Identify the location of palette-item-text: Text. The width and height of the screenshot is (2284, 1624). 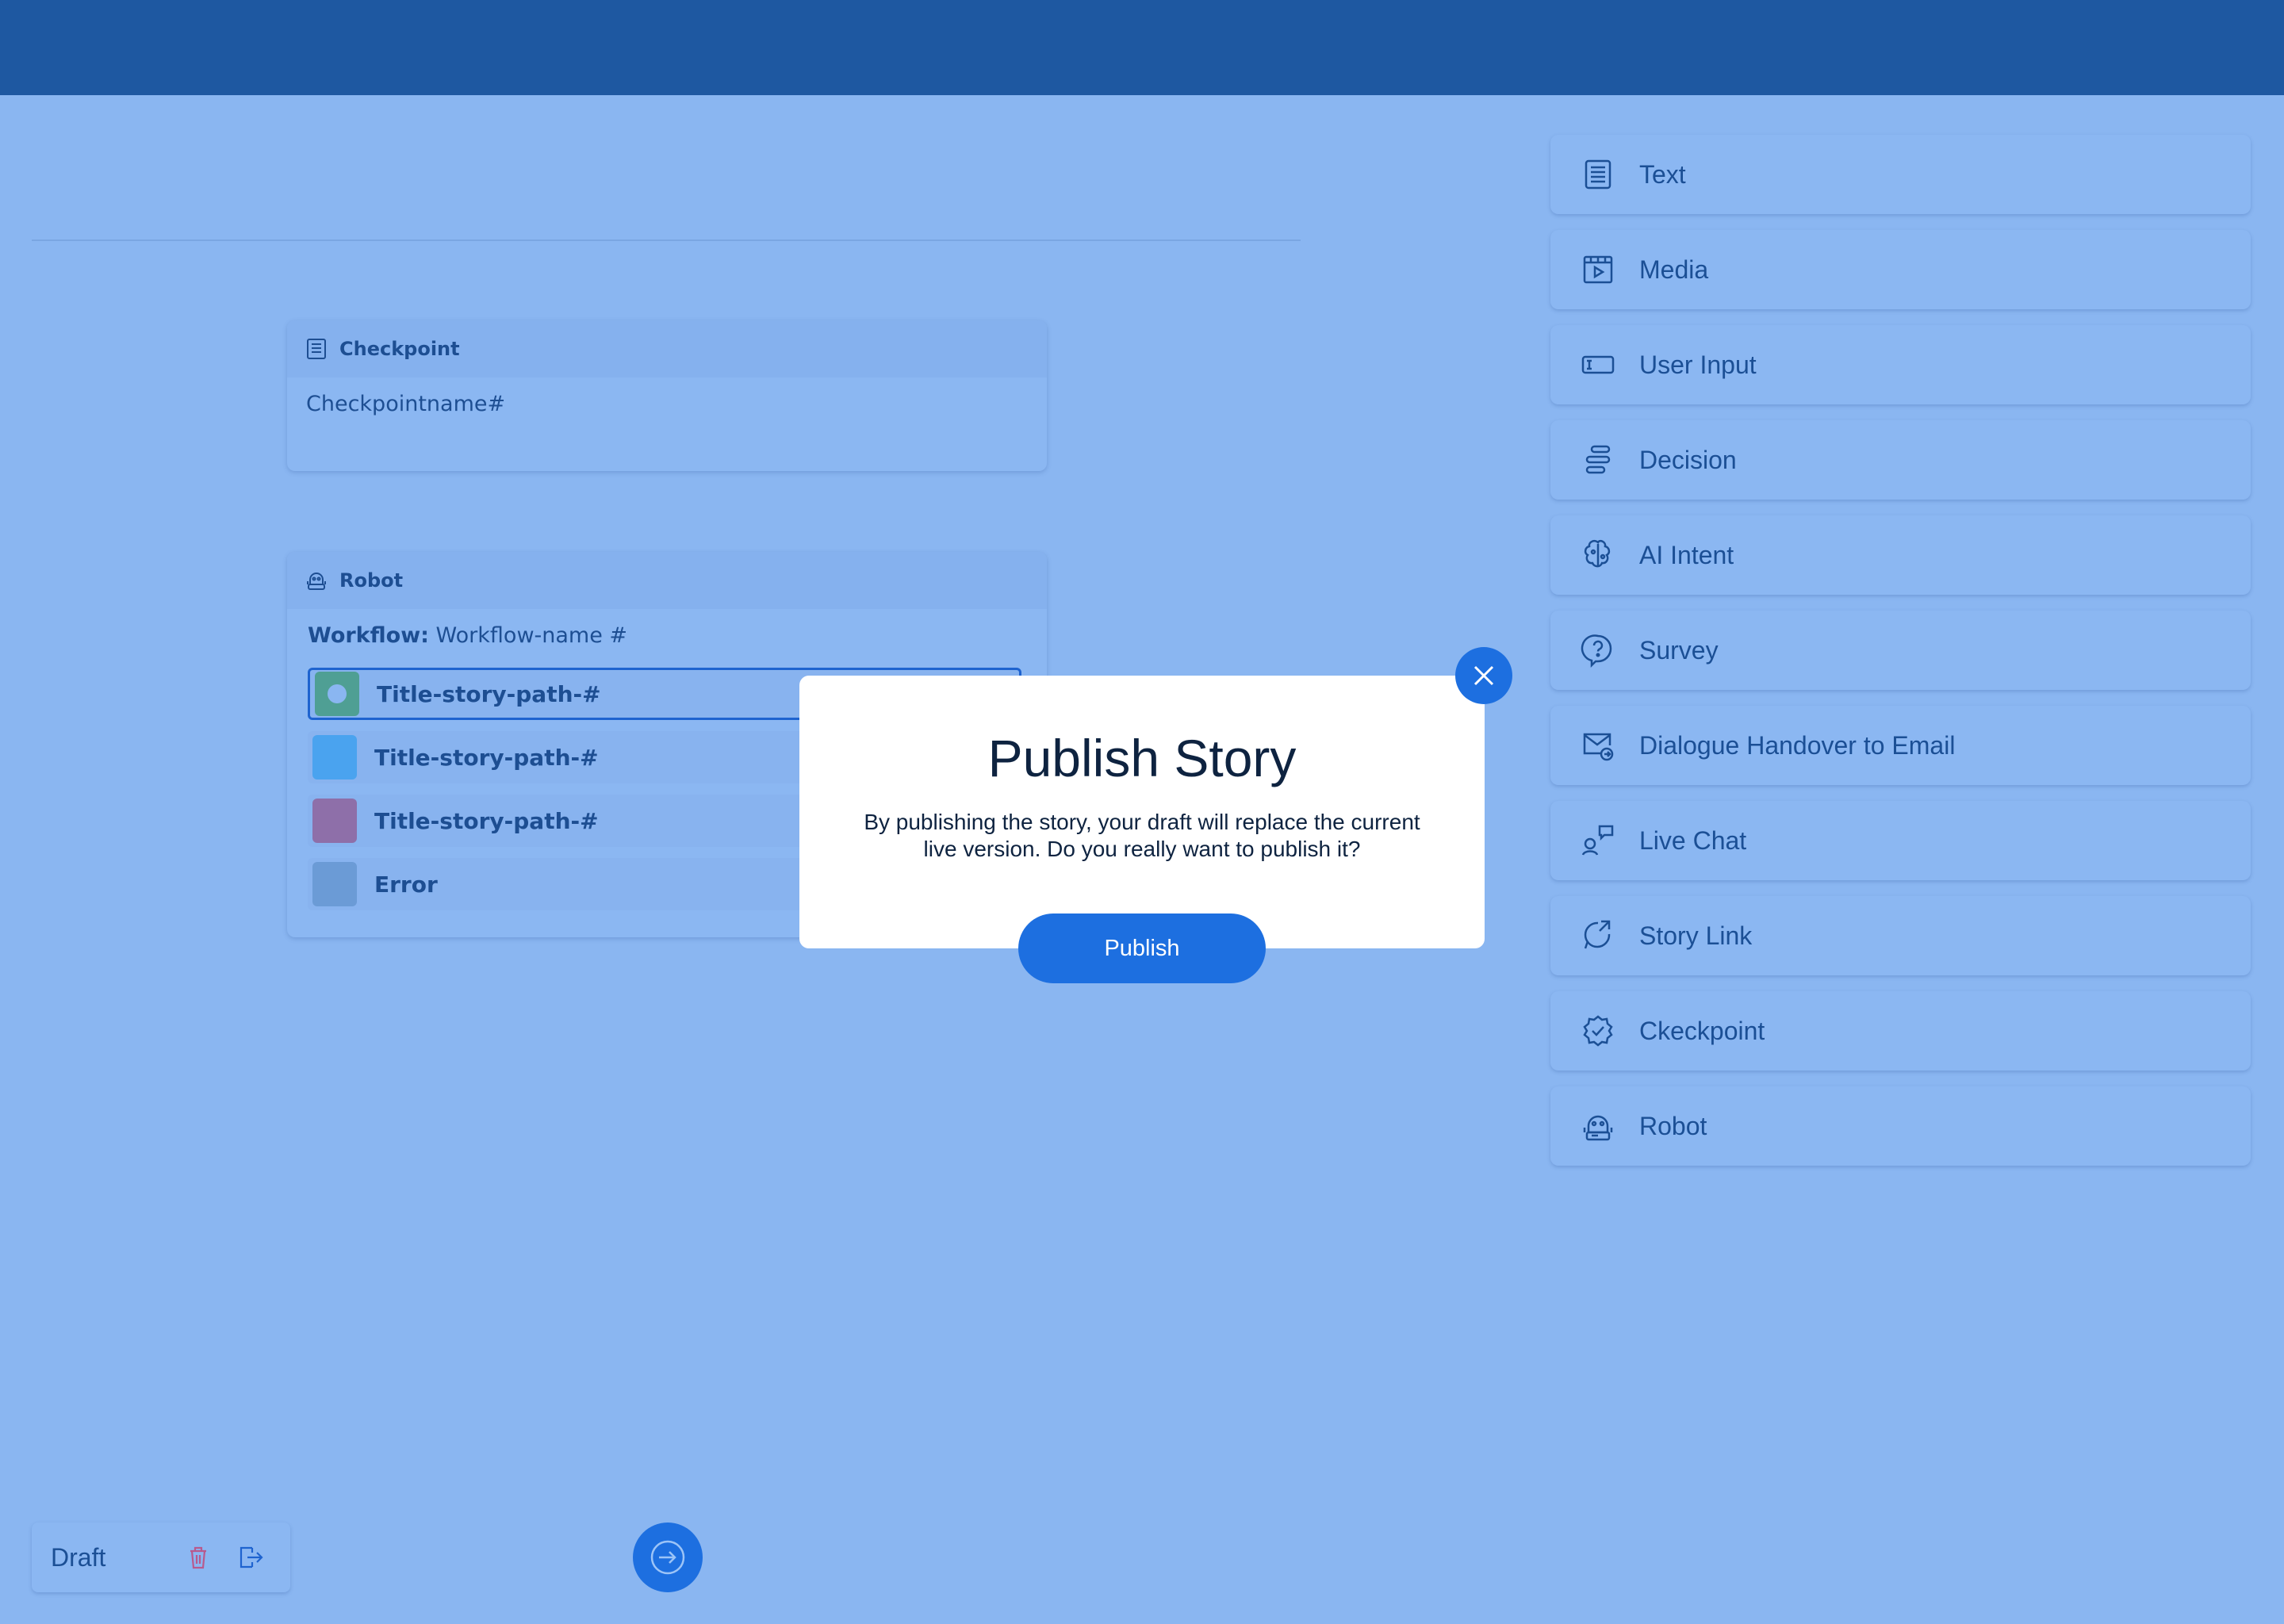
(1900, 174).